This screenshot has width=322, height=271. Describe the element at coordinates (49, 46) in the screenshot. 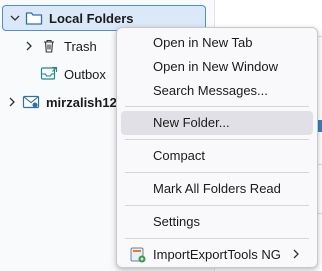

I see `trash-icon` at that location.